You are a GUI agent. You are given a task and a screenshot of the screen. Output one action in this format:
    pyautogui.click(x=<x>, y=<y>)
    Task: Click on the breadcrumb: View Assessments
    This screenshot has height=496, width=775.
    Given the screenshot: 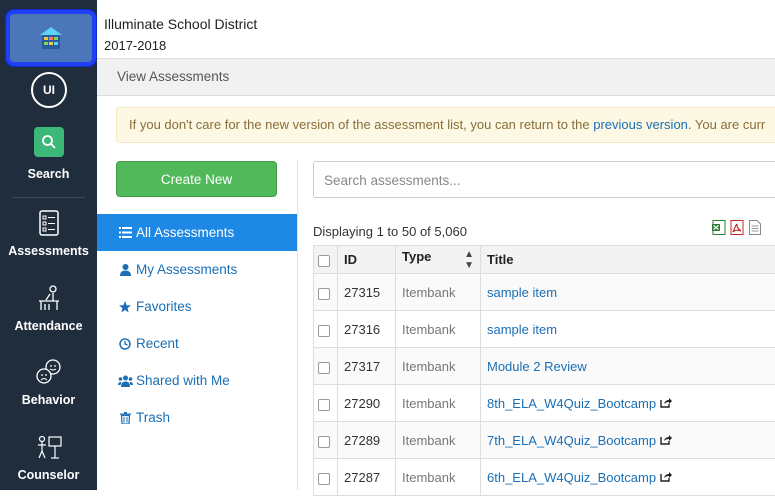 What is the action you would take?
    pyautogui.click(x=436, y=77)
    